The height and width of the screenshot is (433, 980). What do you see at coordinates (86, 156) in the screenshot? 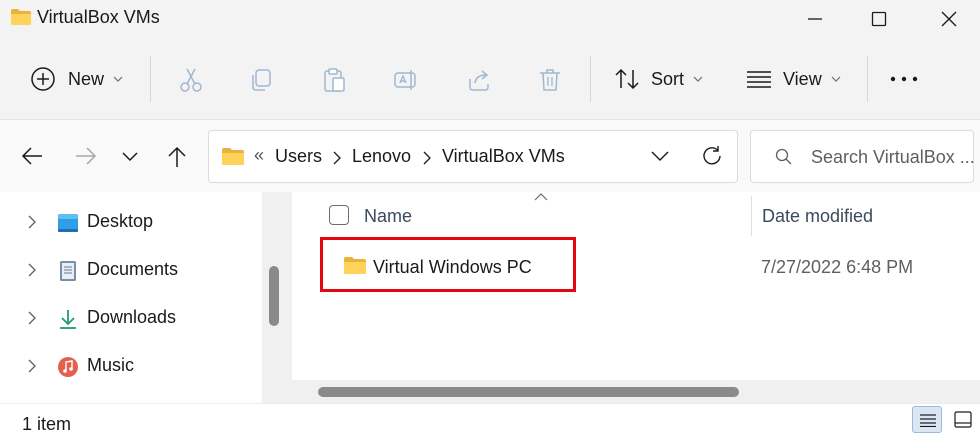
I see `forward-arrow-icon` at bounding box center [86, 156].